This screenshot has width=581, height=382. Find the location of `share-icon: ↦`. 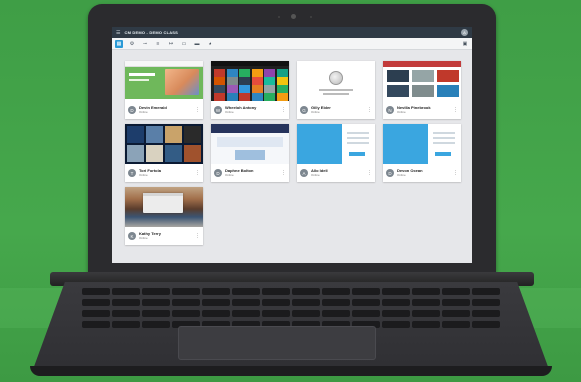

share-icon: ↦ is located at coordinates (171, 44).